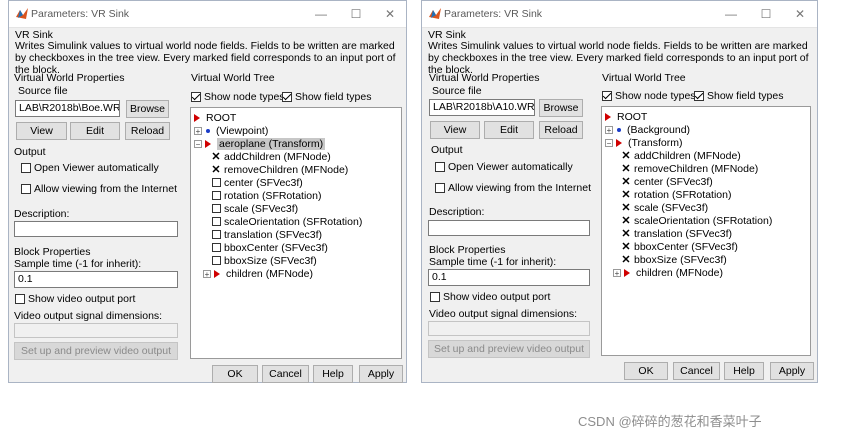 The image size is (865, 436). I want to click on source-file-input: LAB\R2018b\Boe.WRL, so click(67, 108).